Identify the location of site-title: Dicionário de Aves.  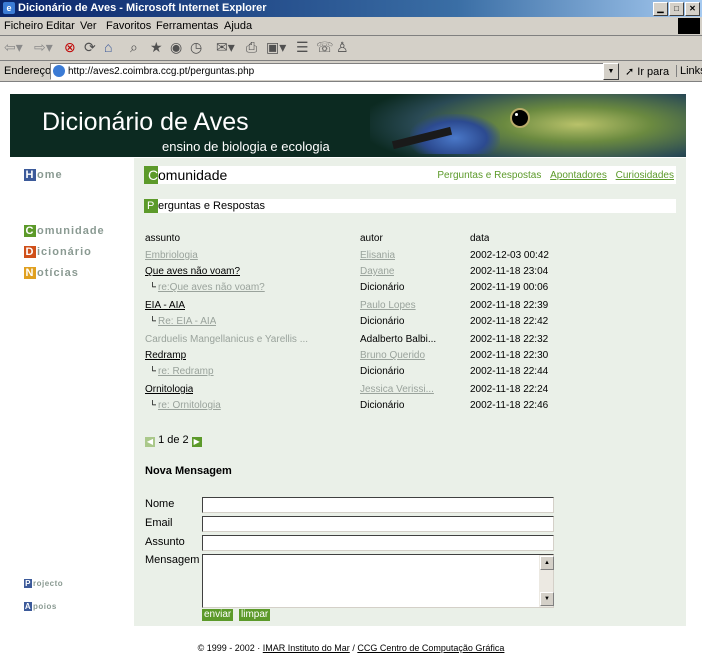
(145, 122).